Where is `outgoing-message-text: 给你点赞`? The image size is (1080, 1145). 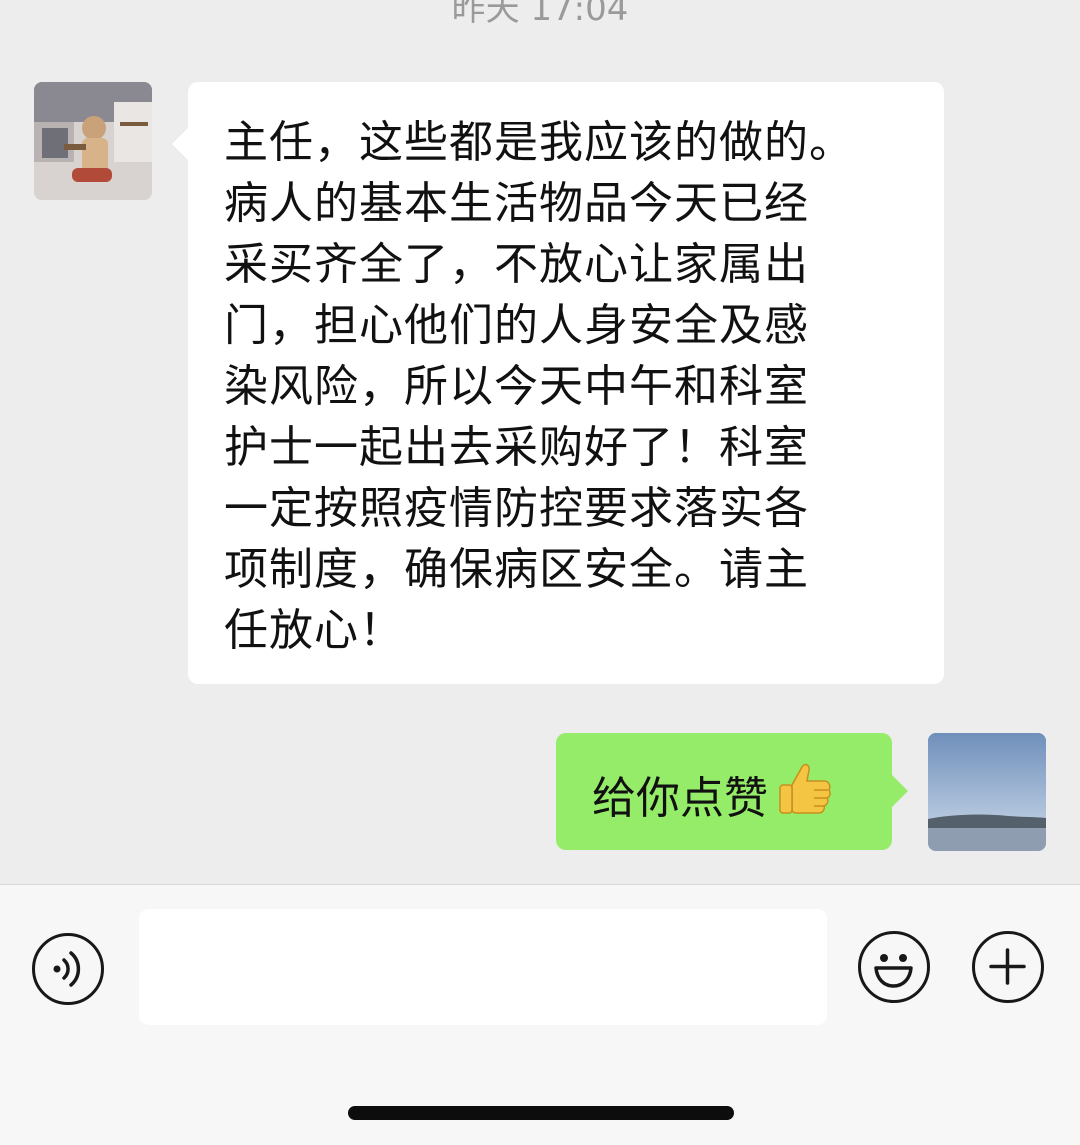
outgoing-message-text: 给你点赞 is located at coordinates (680, 798).